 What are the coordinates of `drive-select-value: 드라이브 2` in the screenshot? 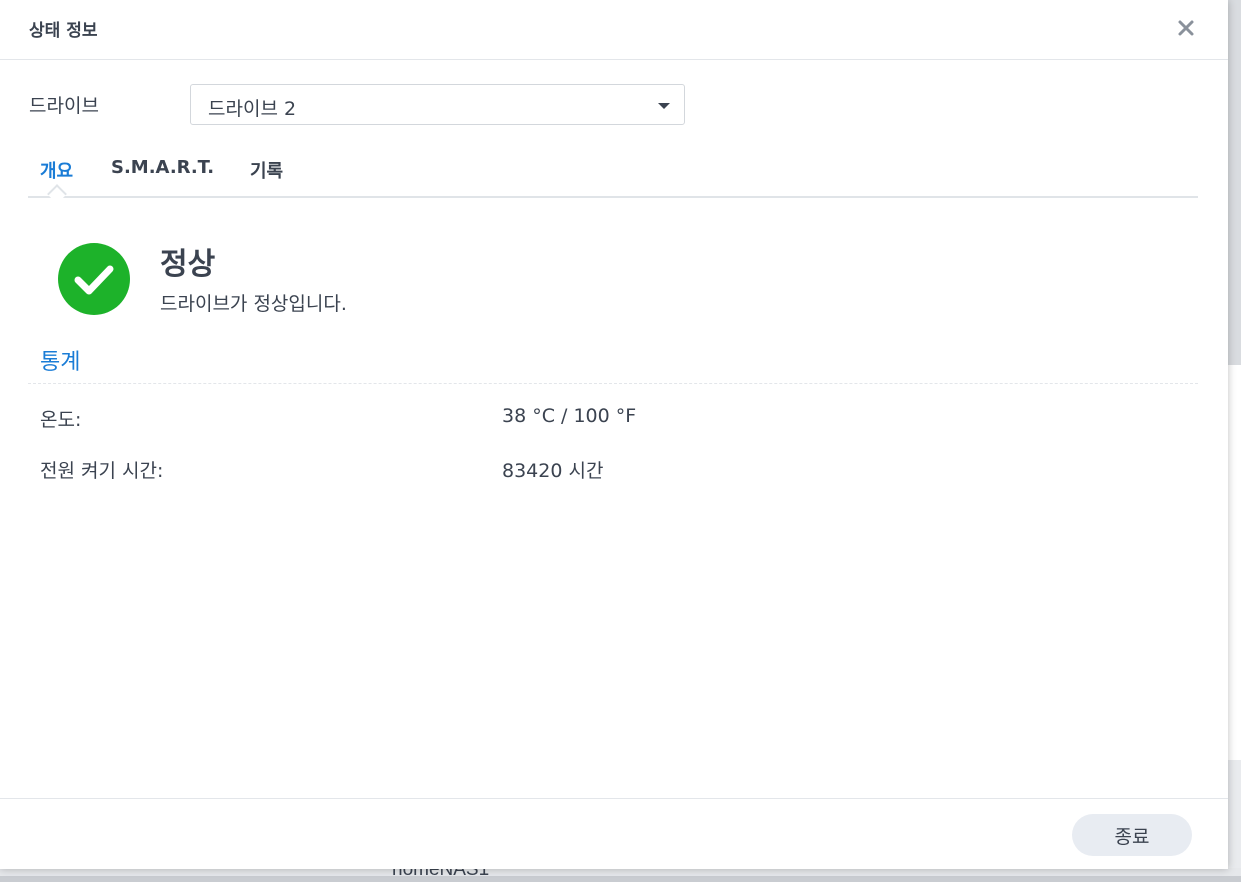 It's located at (252, 109).